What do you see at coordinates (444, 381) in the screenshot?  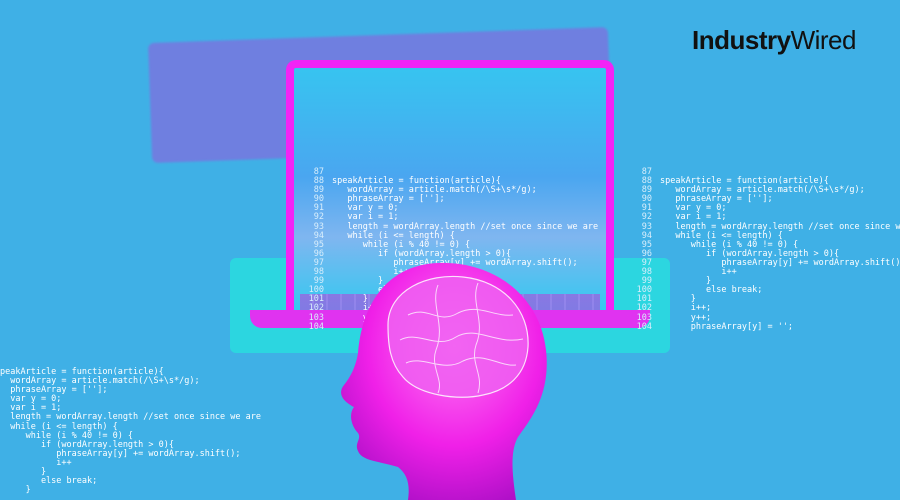 I see `human-head-brain-illustration` at bounding box center [444, 381].